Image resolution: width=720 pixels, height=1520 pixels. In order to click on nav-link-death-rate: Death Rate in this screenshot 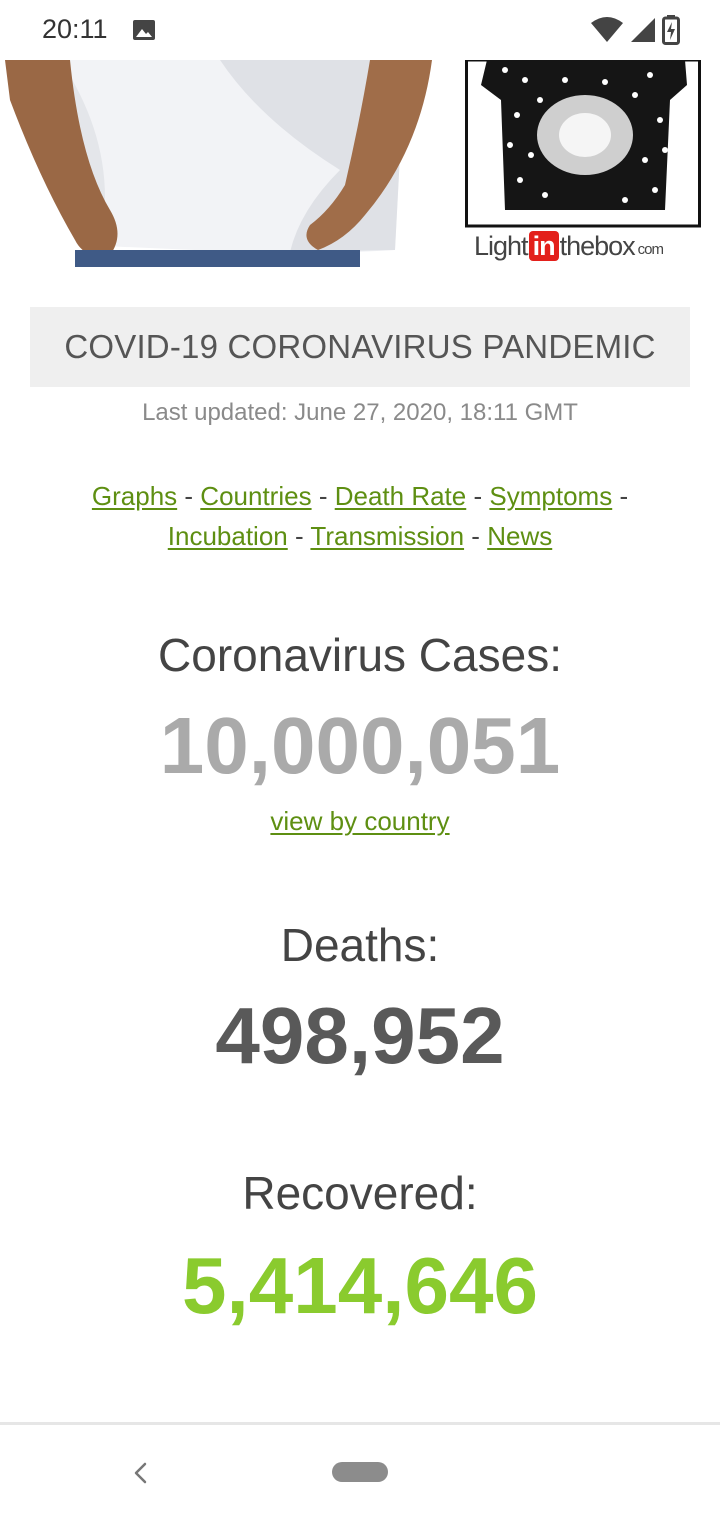, I will do `click(401, 496)`.